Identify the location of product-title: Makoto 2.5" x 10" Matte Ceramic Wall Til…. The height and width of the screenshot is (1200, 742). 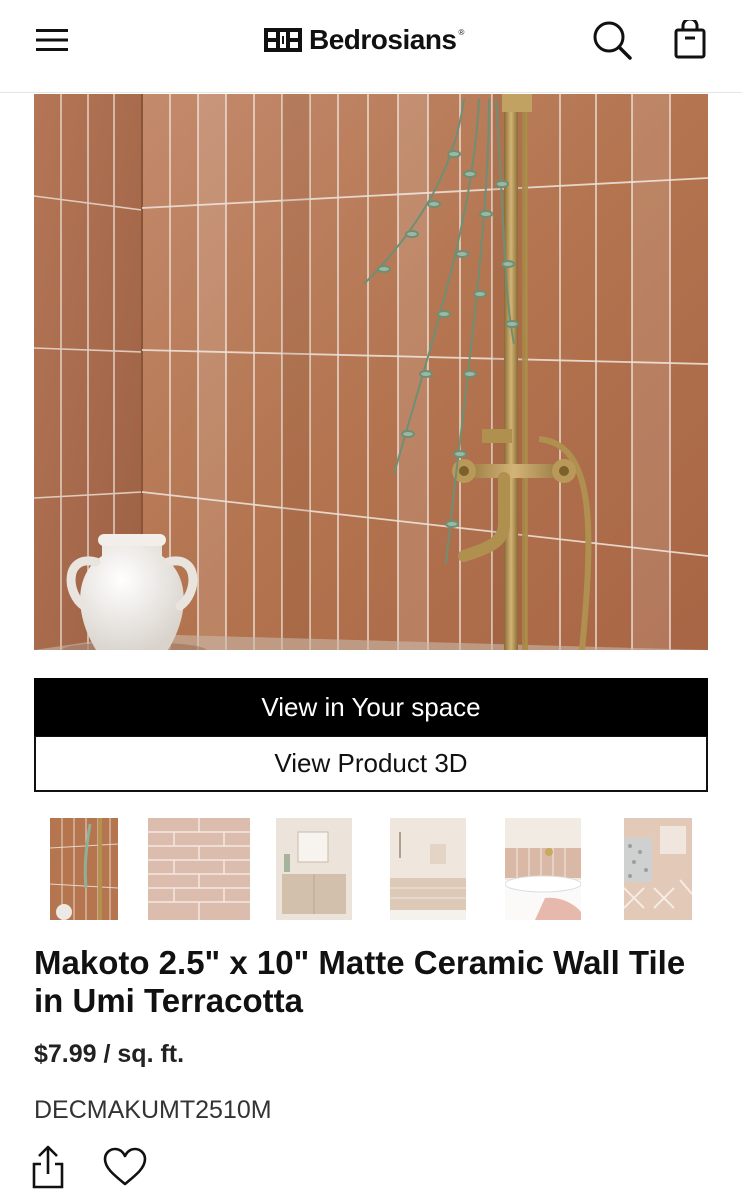
(360, 981).